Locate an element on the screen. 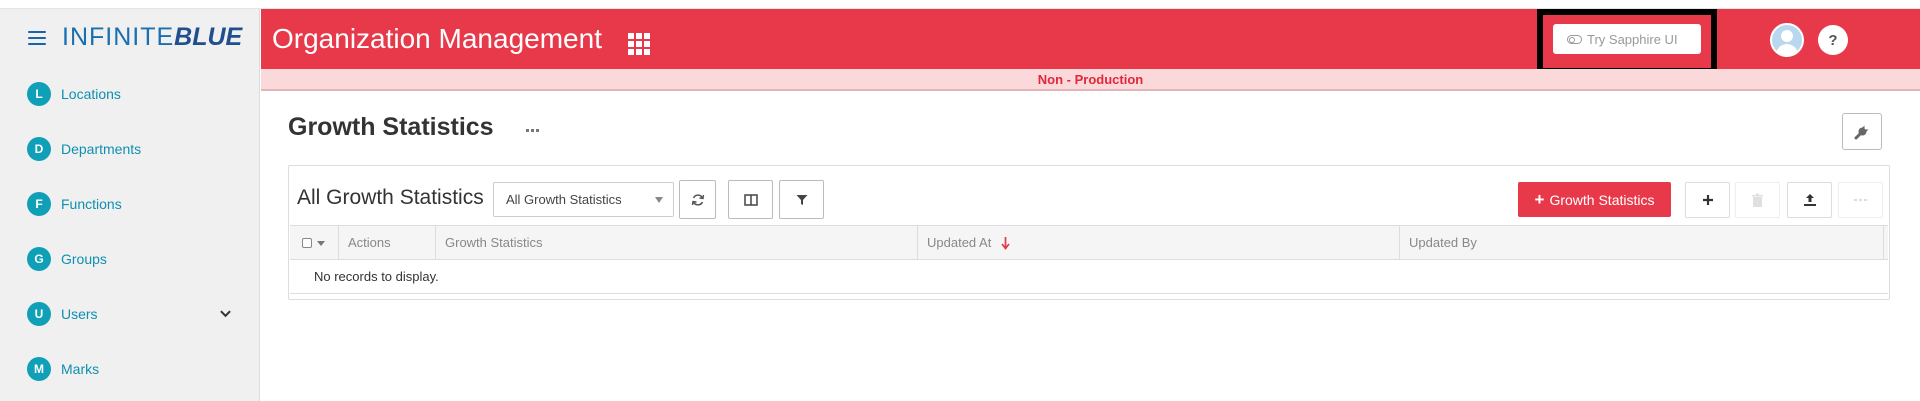 The height and width of the screenshot is (401, 1920). nav-badge: U is located at coordinates (39, 313).